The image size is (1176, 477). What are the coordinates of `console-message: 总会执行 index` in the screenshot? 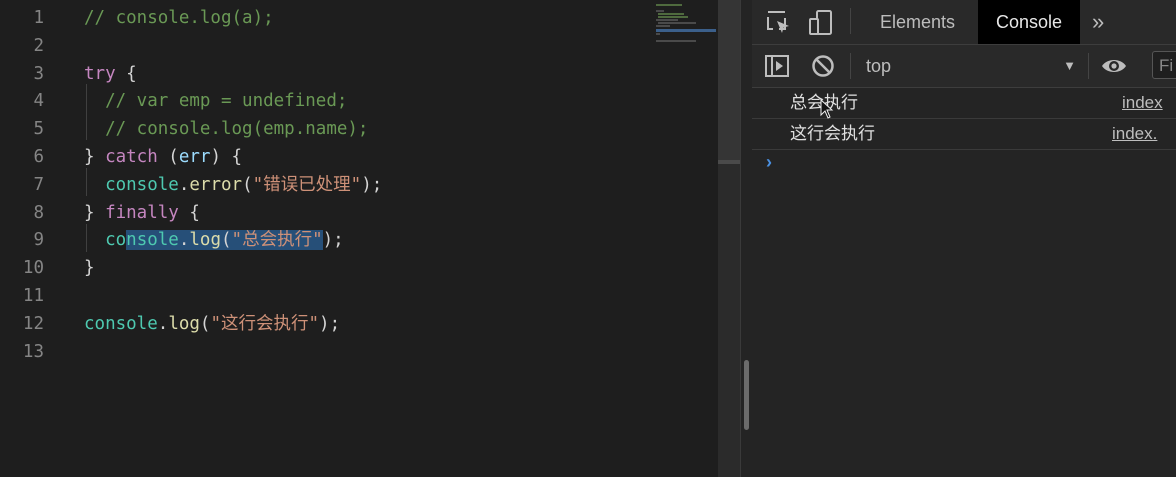 It's located at (964, 103).